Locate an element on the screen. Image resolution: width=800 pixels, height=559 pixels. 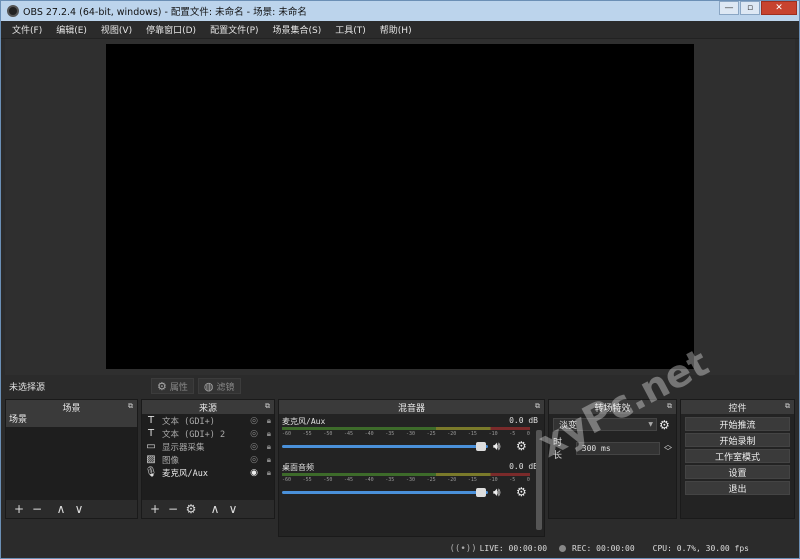
scenes-title: 场景 is located at coordinates (71, 408).